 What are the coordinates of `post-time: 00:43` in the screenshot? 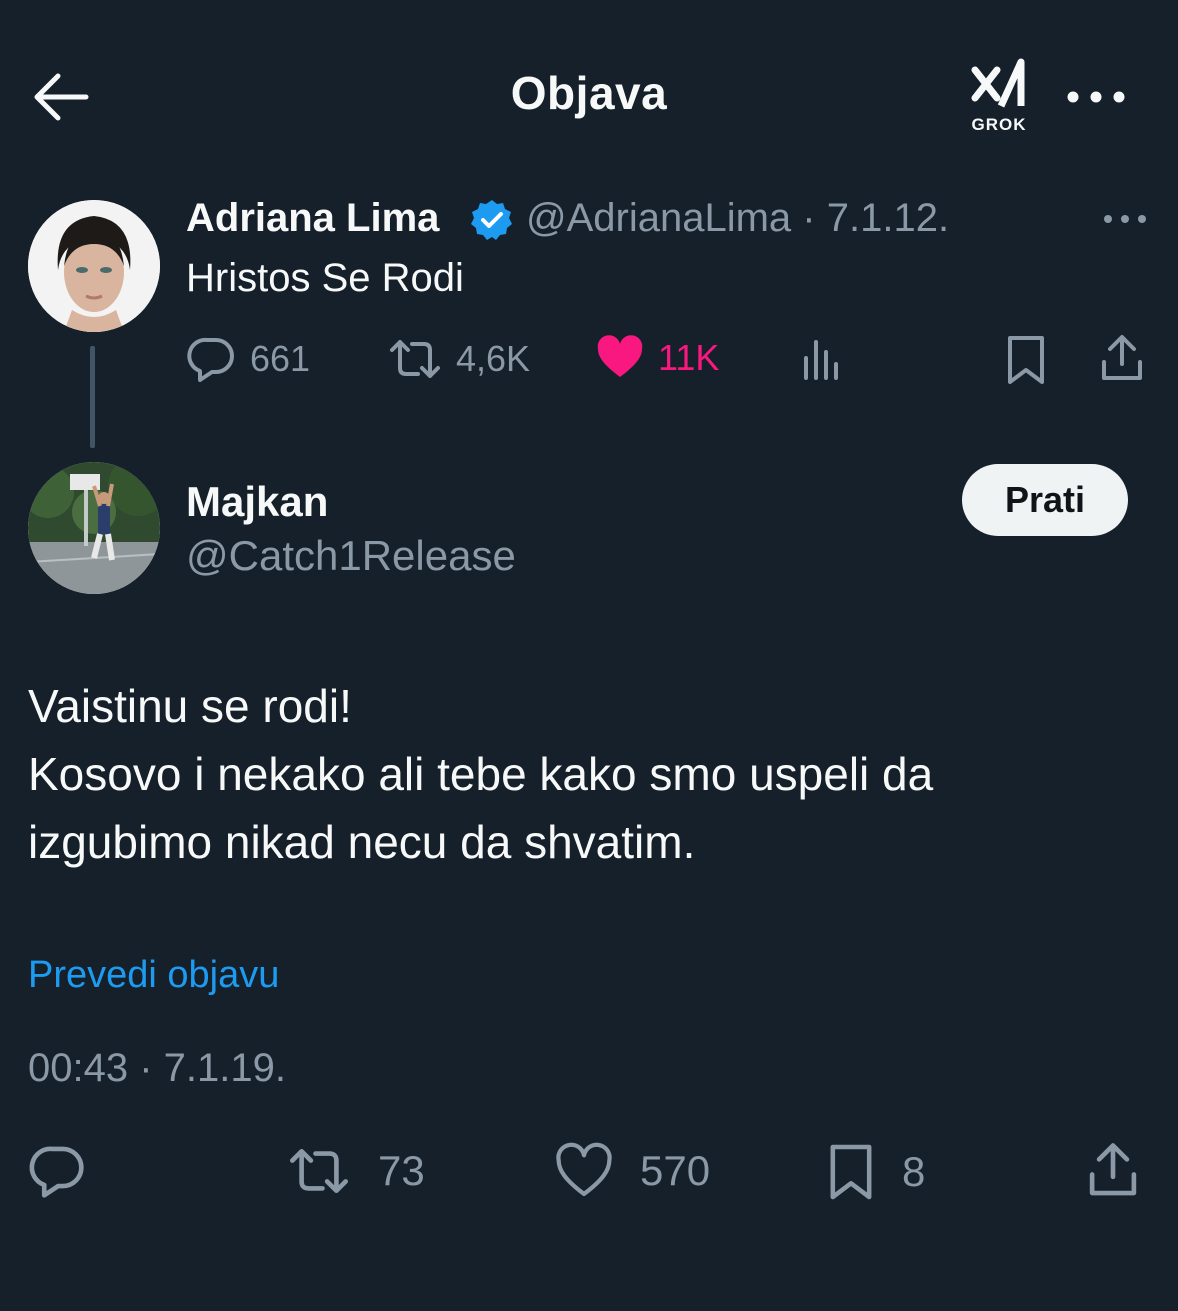 It's located at (78, 1068).